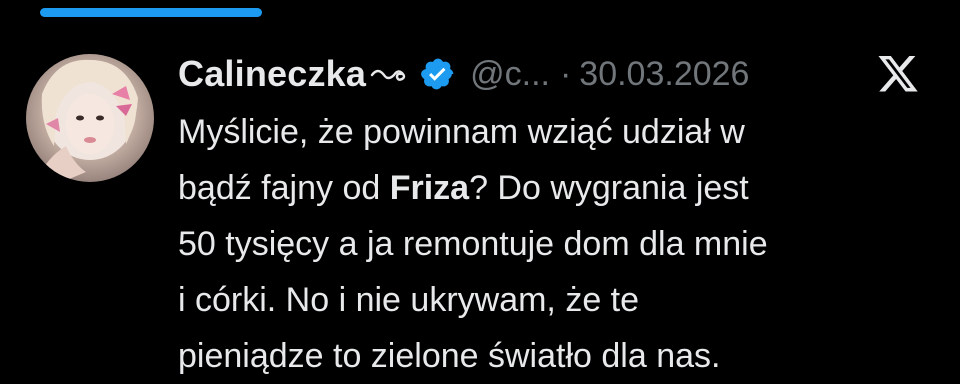  Describe the element at coordinates (664, 74) in the screenshot. I see `tweet-date: 30.03.2026` at that location.